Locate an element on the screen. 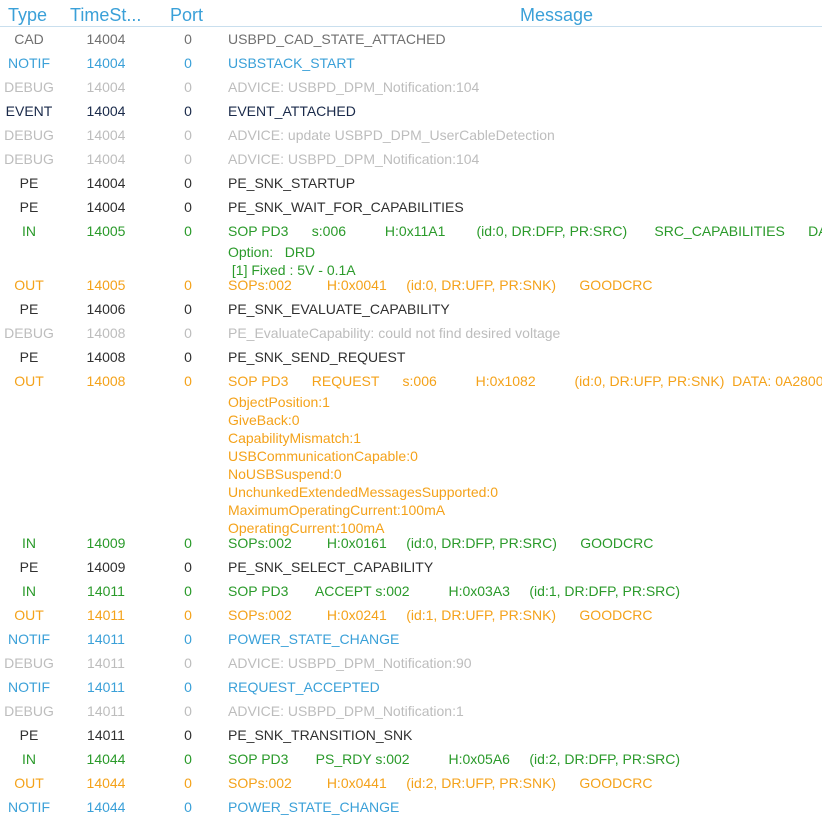 The width and height of the screenshot is (822, 823). log-timestamp: 14008 is located at coordinates (106, 381).